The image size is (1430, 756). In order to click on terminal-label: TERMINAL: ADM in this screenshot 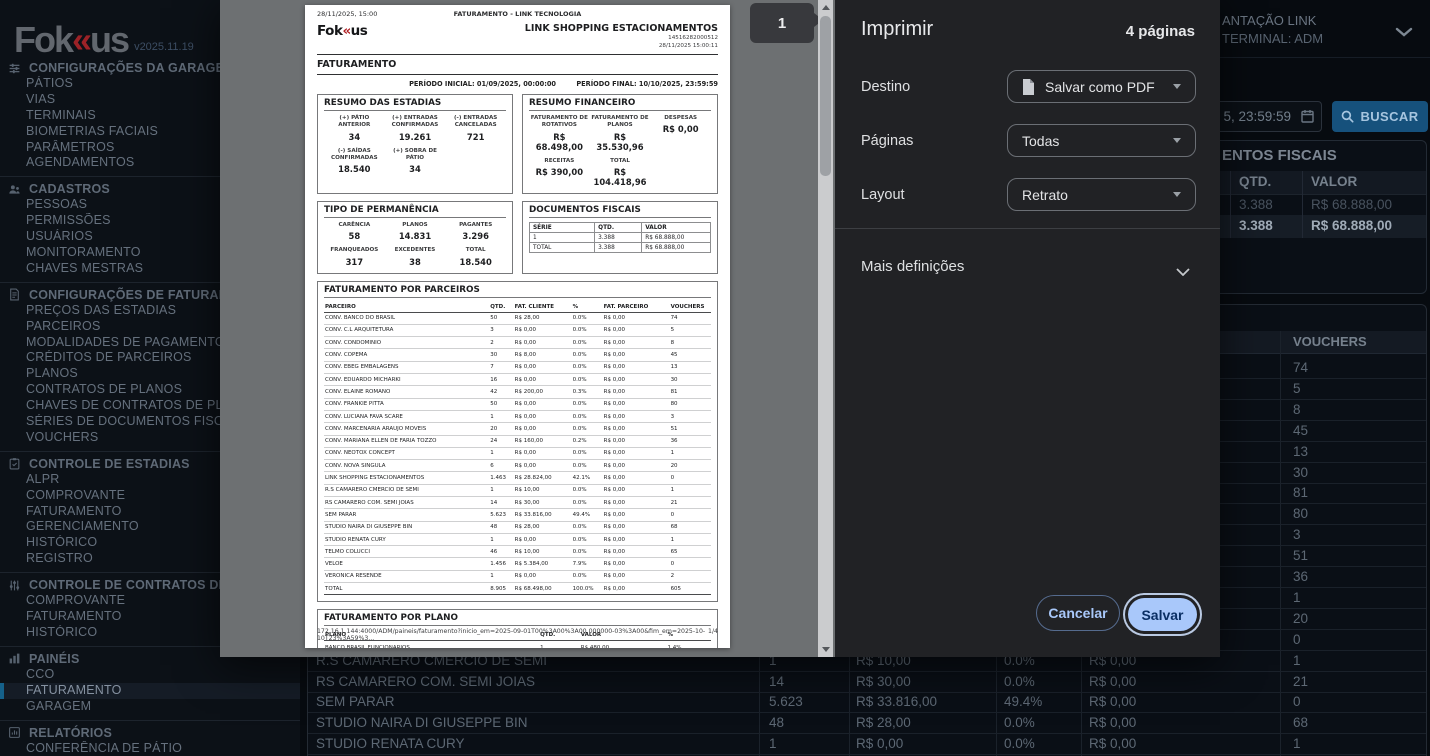, I will do `click(1273, 38)`.